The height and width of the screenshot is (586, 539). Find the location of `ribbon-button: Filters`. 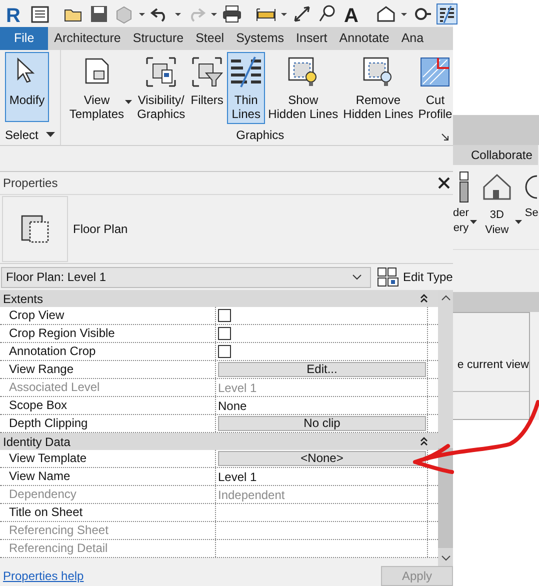

ribbon-button: Filters is located at coordinates (207, 88).